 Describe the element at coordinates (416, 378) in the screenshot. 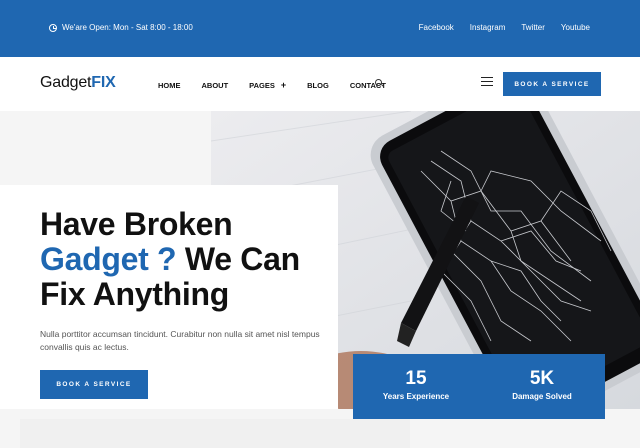

I see `stat-number: 15` at that location.